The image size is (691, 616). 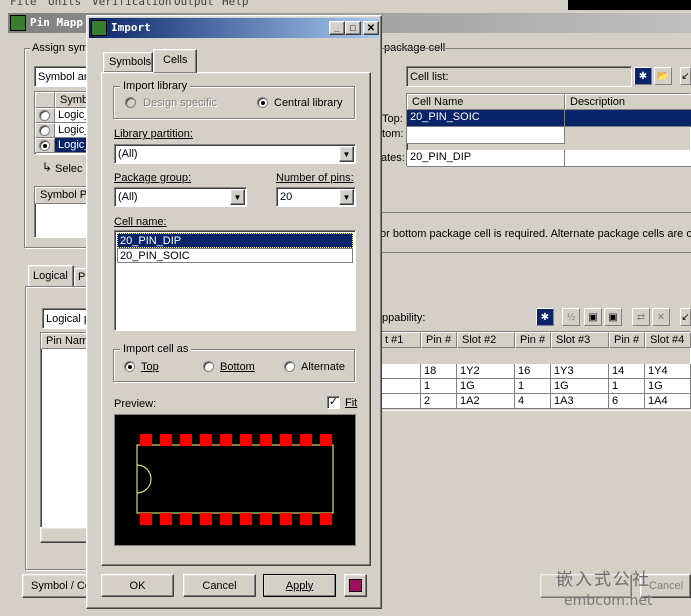 What do you see at coordinates (208, 366) in the screenshot?
I see `bottom-radio` at bounding box center [208, 366].